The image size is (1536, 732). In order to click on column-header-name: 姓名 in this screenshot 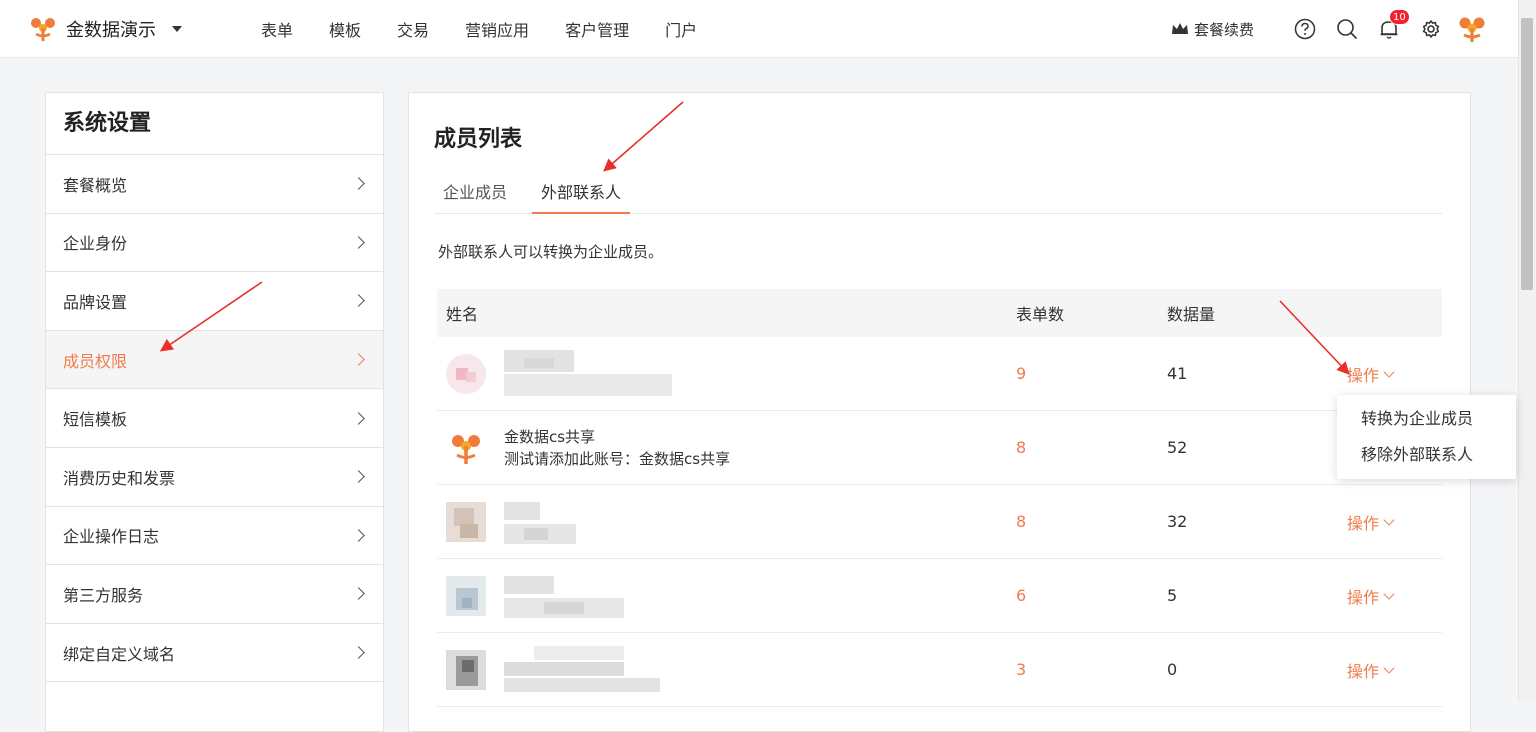, I will do `click(462, 314)`.